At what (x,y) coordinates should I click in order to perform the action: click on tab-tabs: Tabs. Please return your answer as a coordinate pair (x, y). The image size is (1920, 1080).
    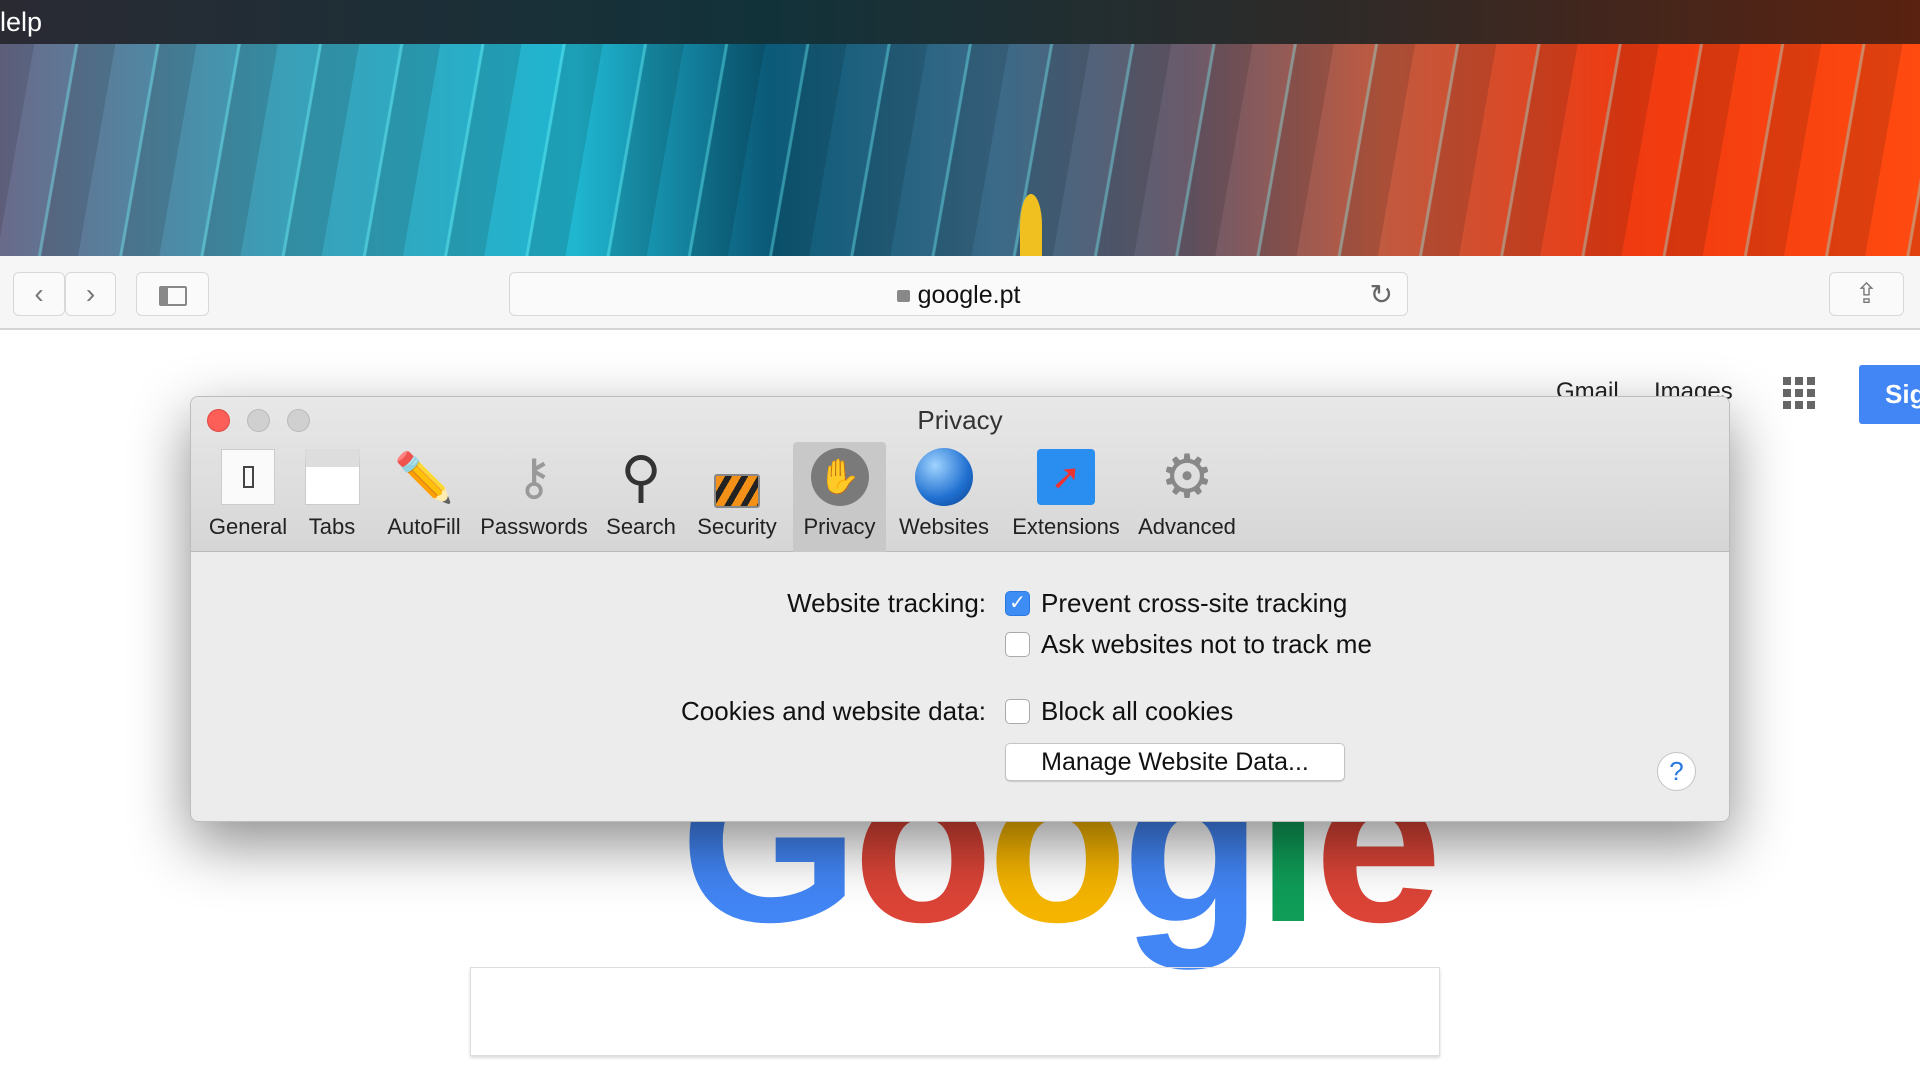
    Looking at the image, I should click on (332, 497).